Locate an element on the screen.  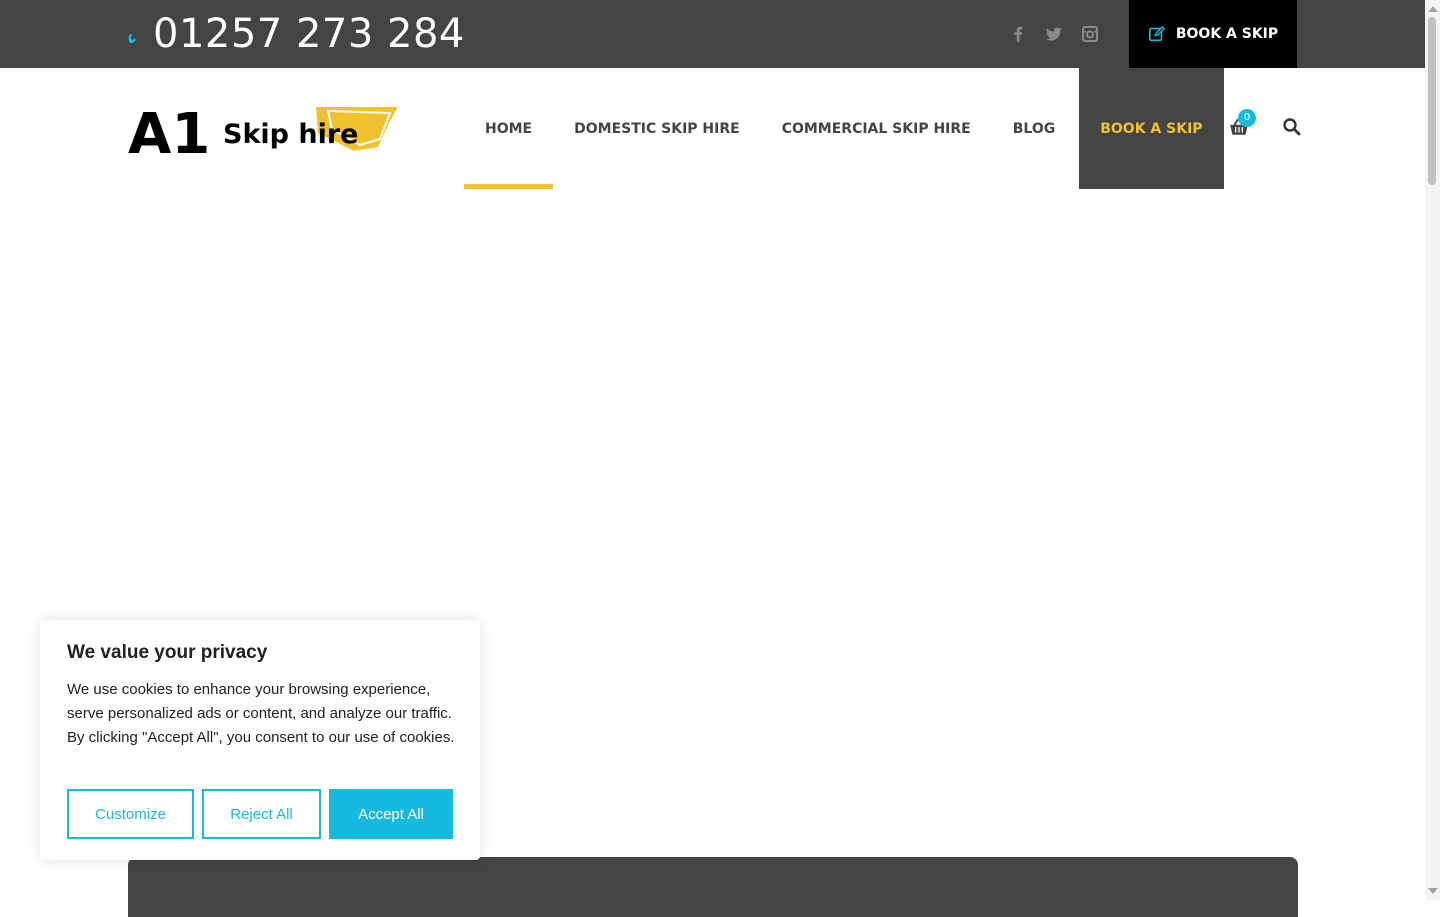
scroll-up-arrow-icon is located at coordinates (1433, 9).